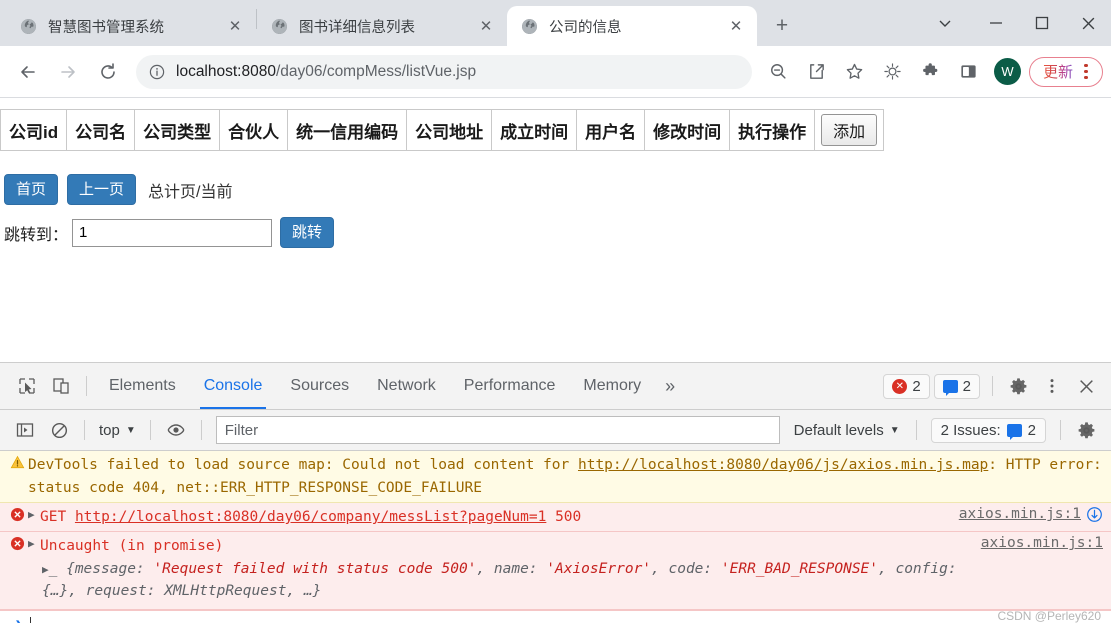  What do you see at coordinates (894, 430) in the screenshot?
I see `chevron-down-icon: ▼` at bounding box center [894, 430].